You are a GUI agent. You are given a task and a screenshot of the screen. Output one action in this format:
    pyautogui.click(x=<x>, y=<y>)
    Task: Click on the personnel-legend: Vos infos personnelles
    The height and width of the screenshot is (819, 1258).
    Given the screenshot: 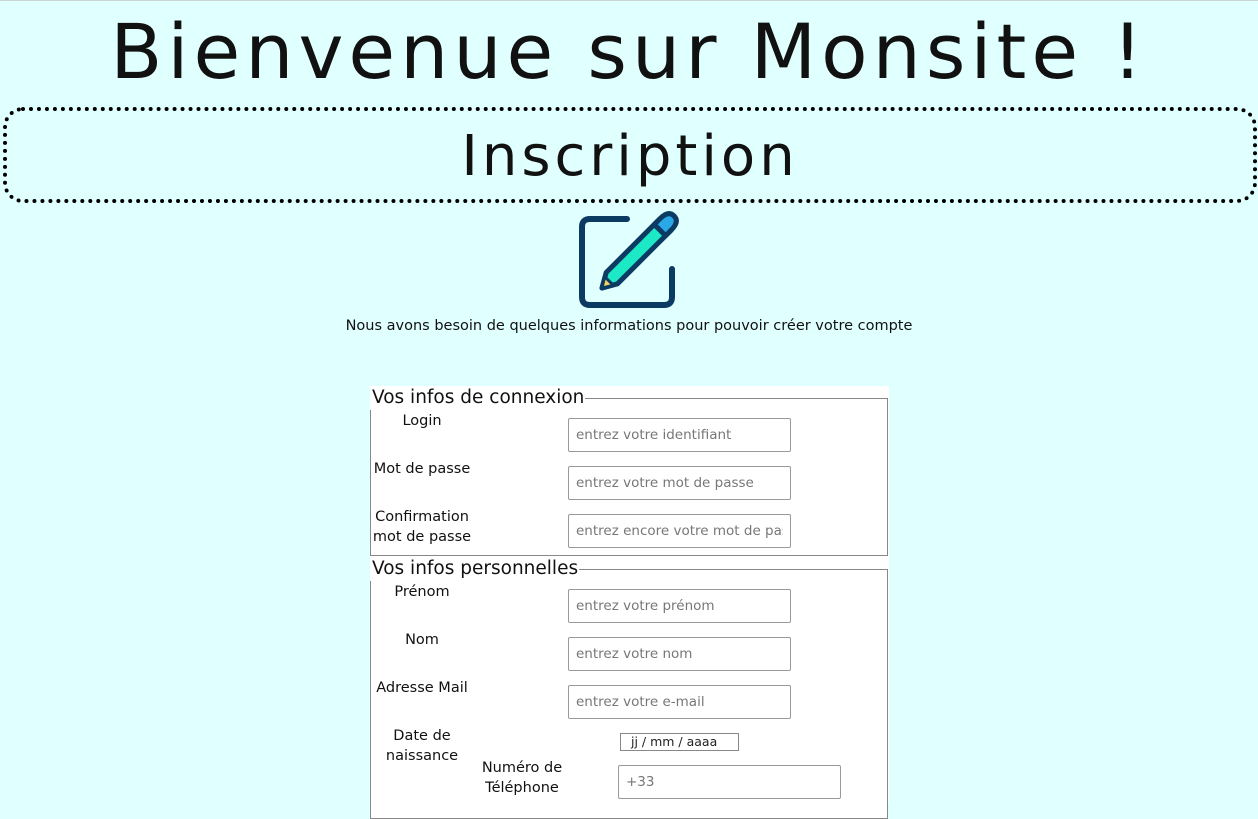 What is the action you would take?
    pyautogui.click(x=475, y=569)
    